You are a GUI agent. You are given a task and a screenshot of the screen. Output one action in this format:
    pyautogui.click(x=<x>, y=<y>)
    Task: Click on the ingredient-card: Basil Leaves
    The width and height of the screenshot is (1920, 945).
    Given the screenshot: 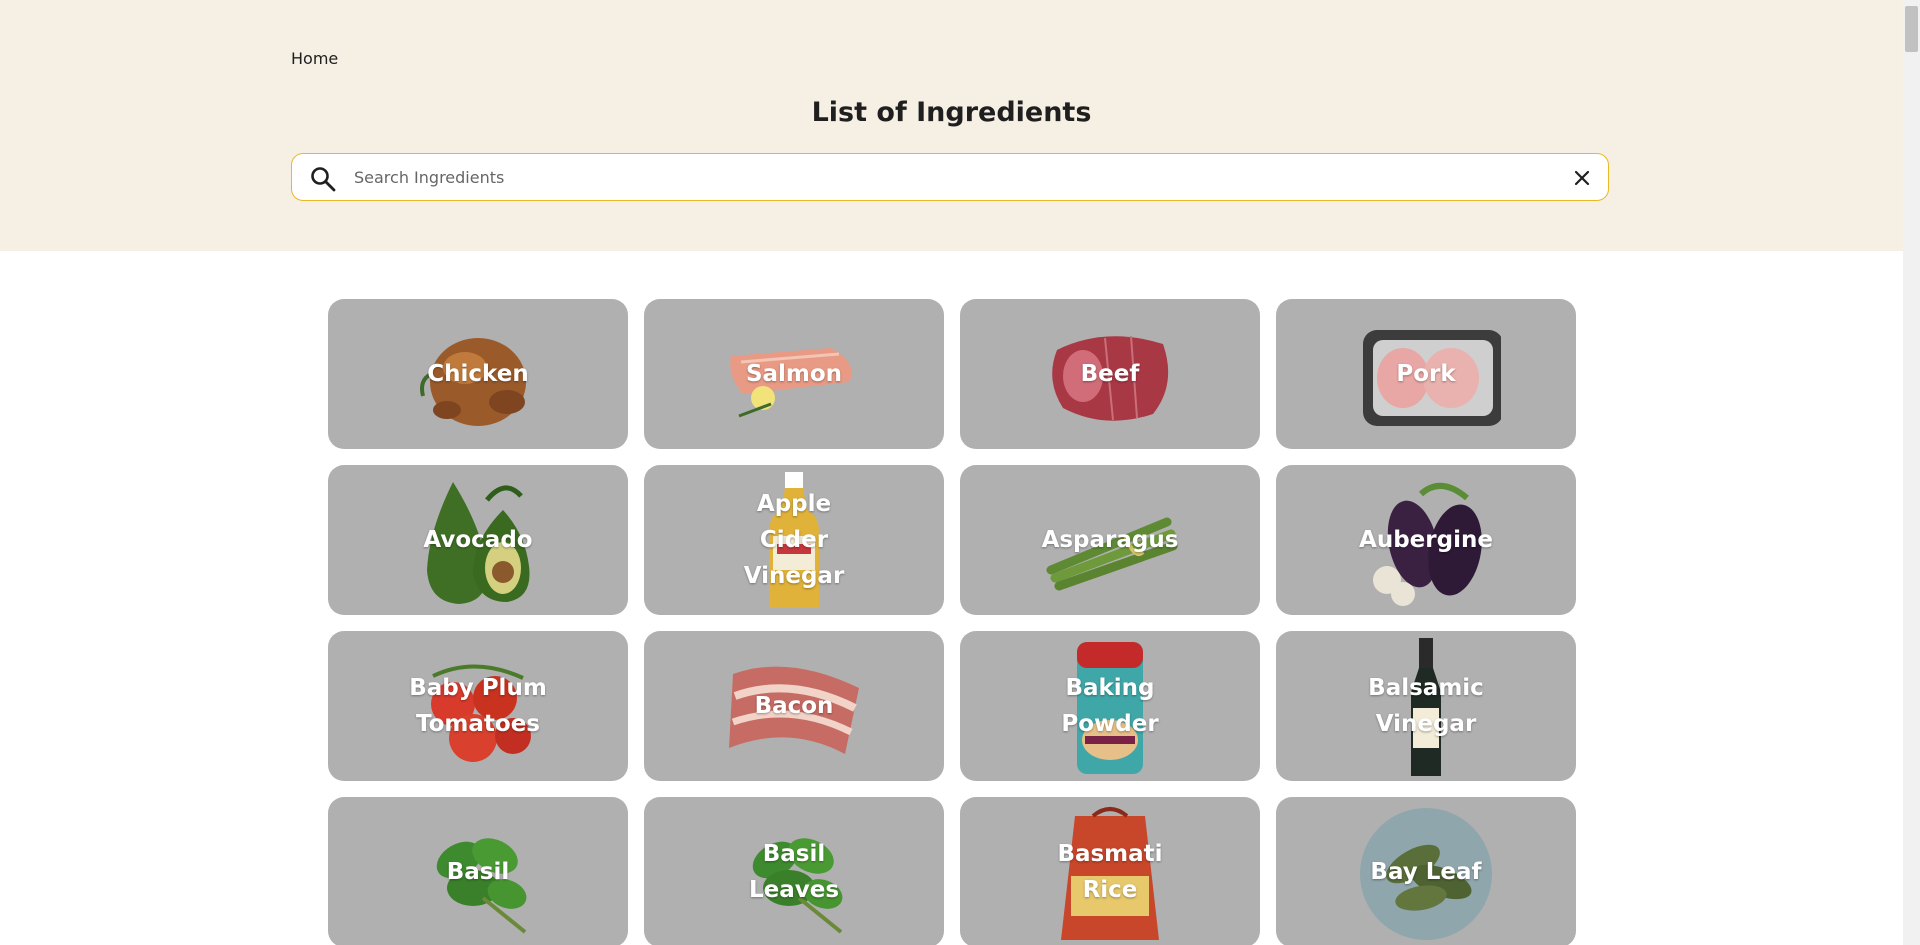 What is the action you would take?
    pyautogui.click(x=794, y=871)
    